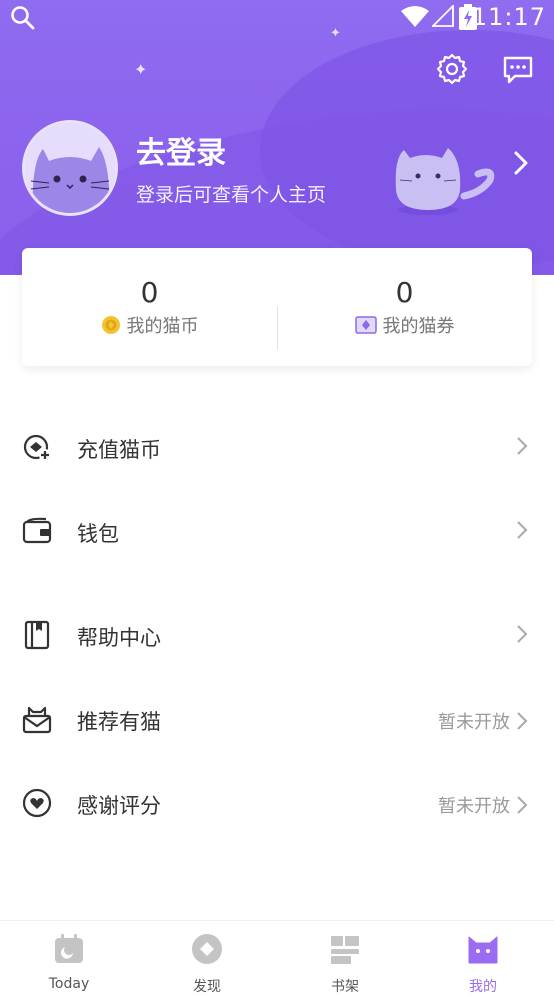  What do you see at coordinates (149, 292) in the screenshot?
I see `coins-value: 0` at bounding box center [149, 292].